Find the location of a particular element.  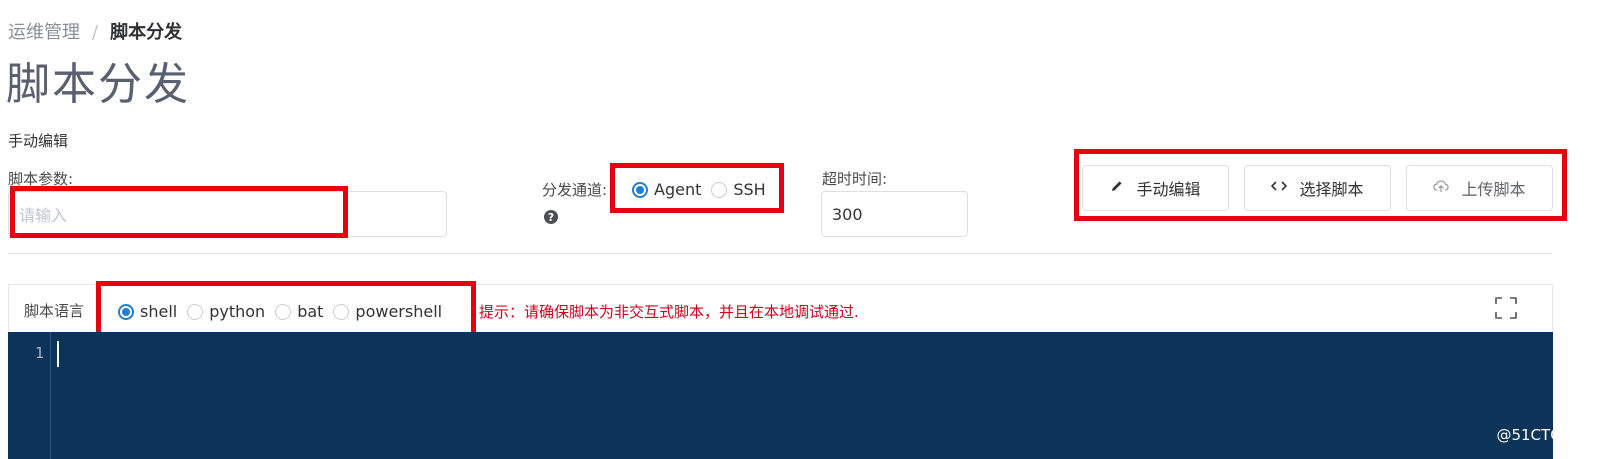

script-language-label: 脚本语言 is located at coordinates (54, 311).